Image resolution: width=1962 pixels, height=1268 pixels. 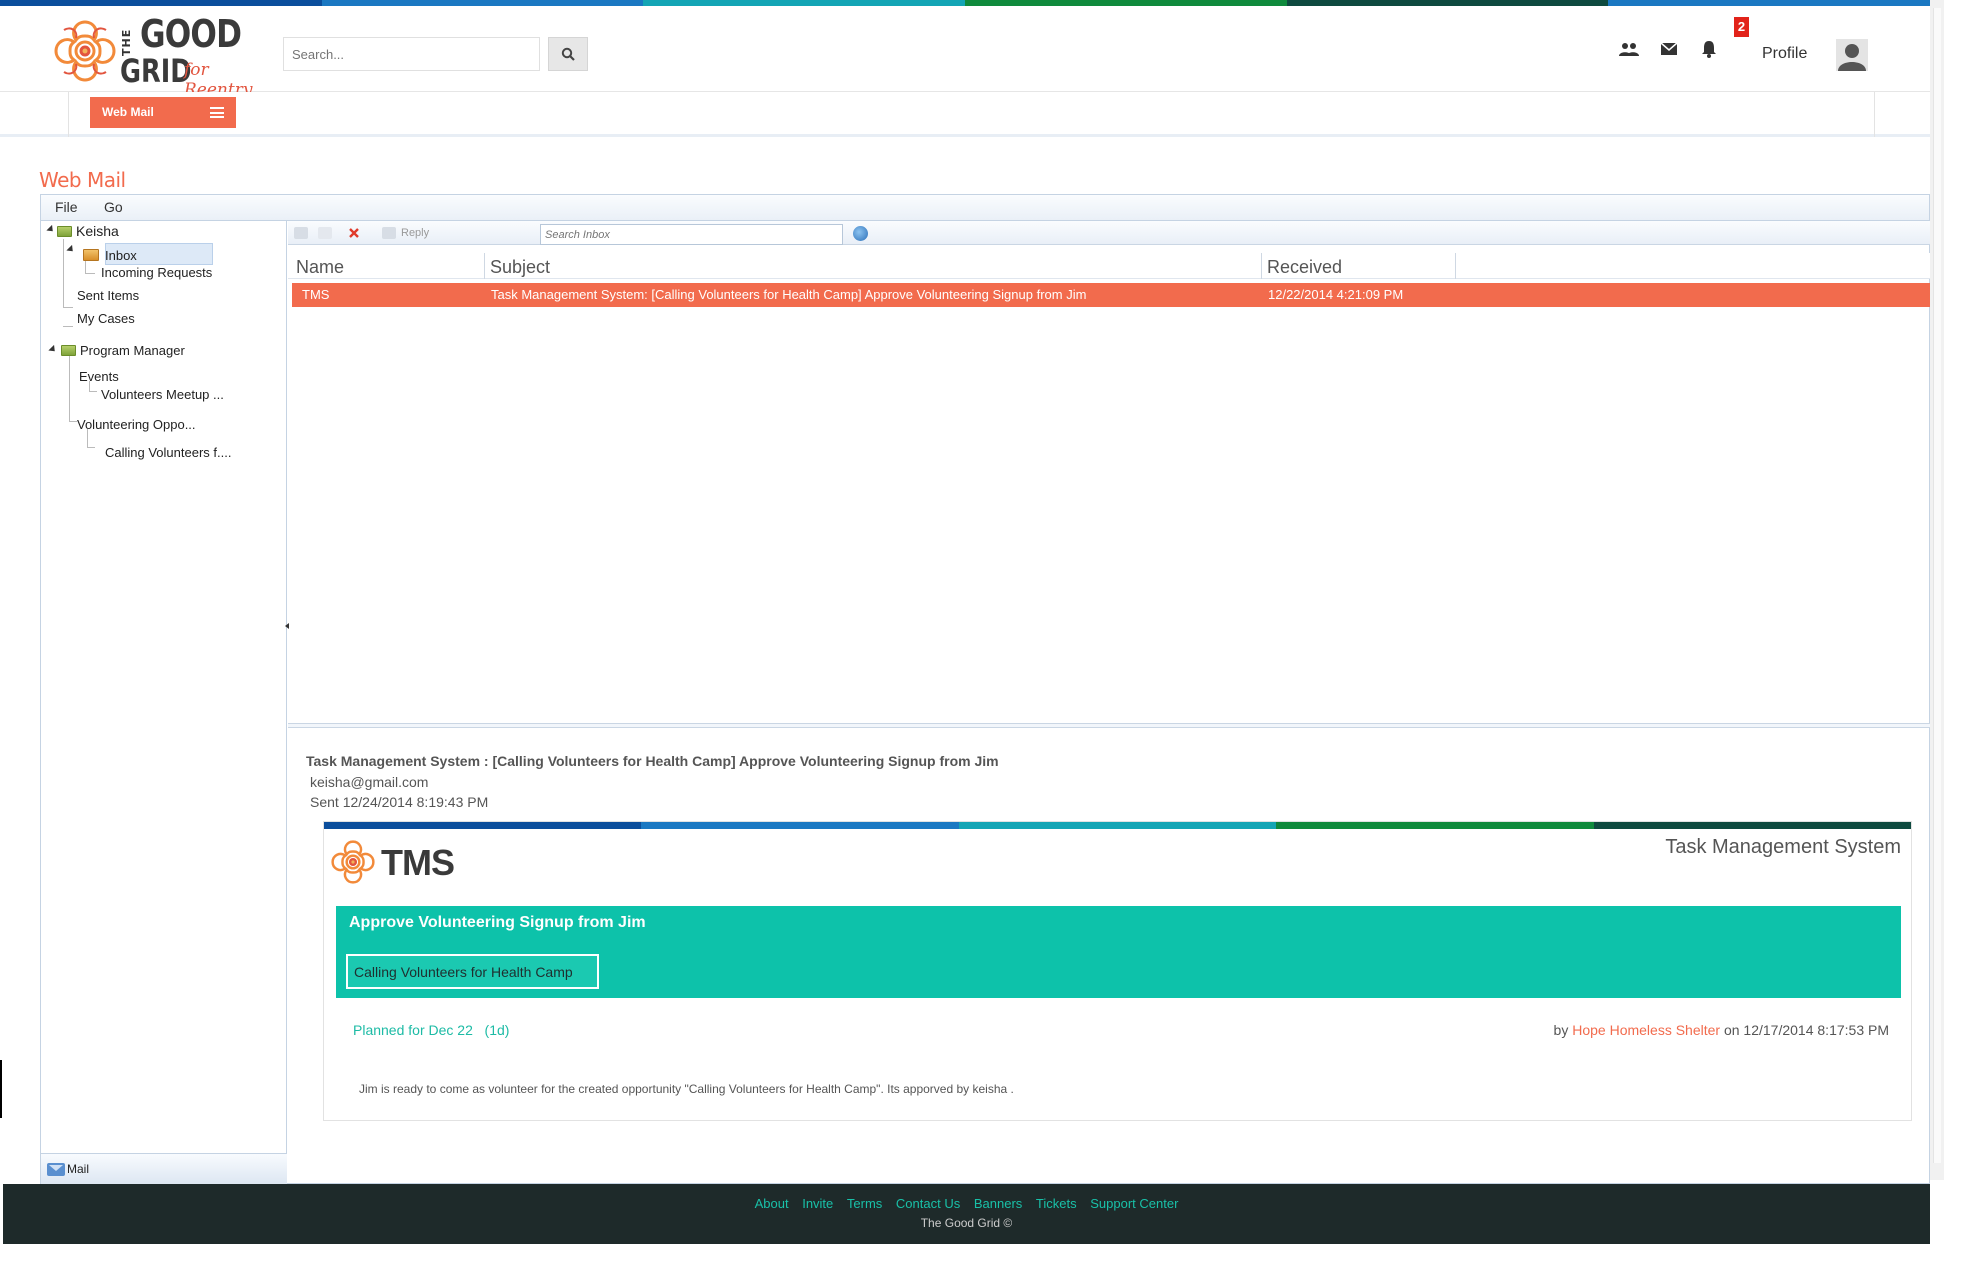 What do you see at coordinates (389, 233) in the screenshot?
I see `reply-icon` at bounding box center [389, 233].